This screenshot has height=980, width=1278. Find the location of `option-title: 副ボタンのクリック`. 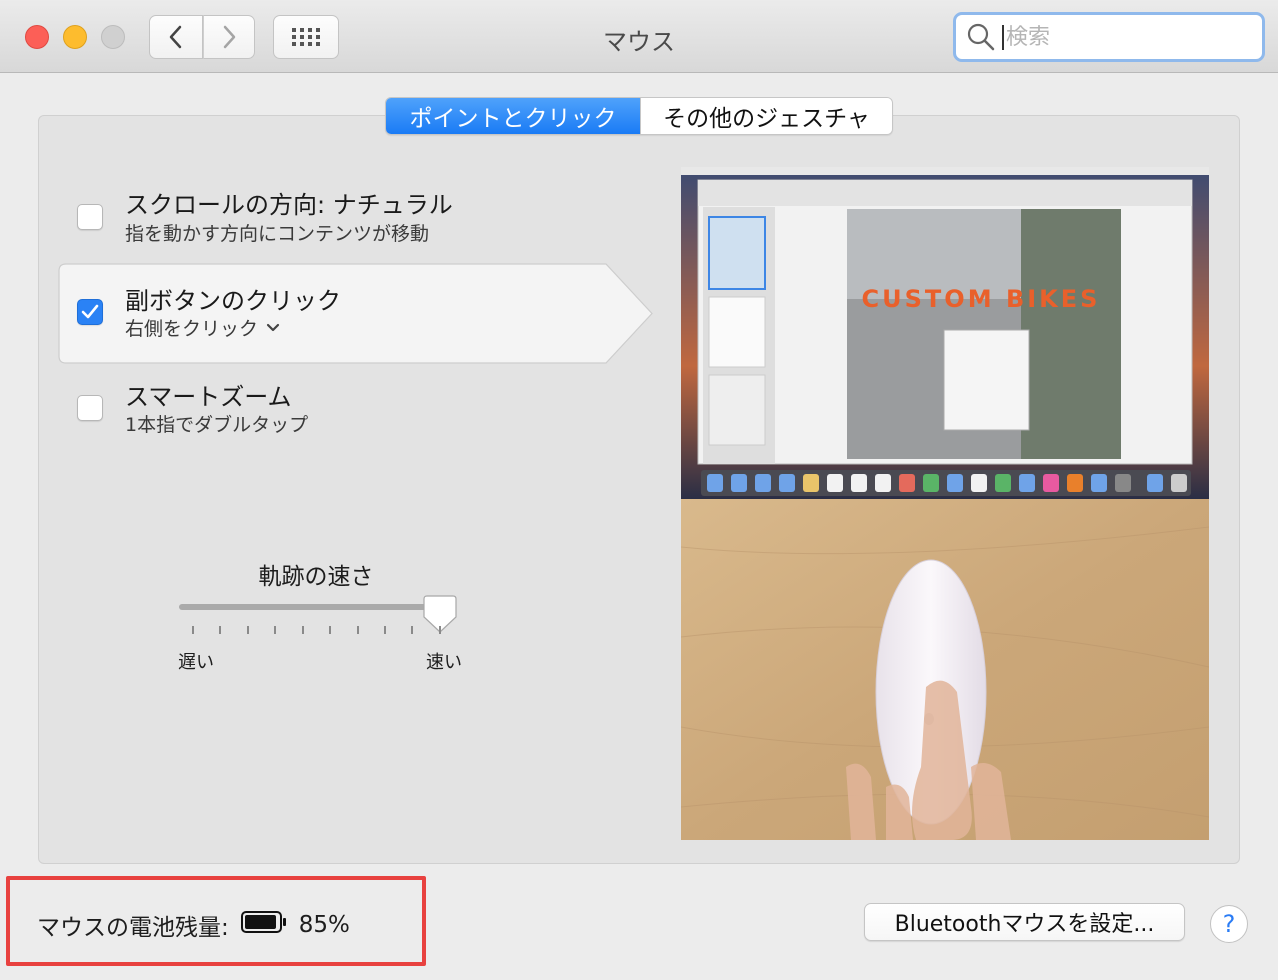

option-title: 副ボタンのクリック is located at coordinates (233, 301).